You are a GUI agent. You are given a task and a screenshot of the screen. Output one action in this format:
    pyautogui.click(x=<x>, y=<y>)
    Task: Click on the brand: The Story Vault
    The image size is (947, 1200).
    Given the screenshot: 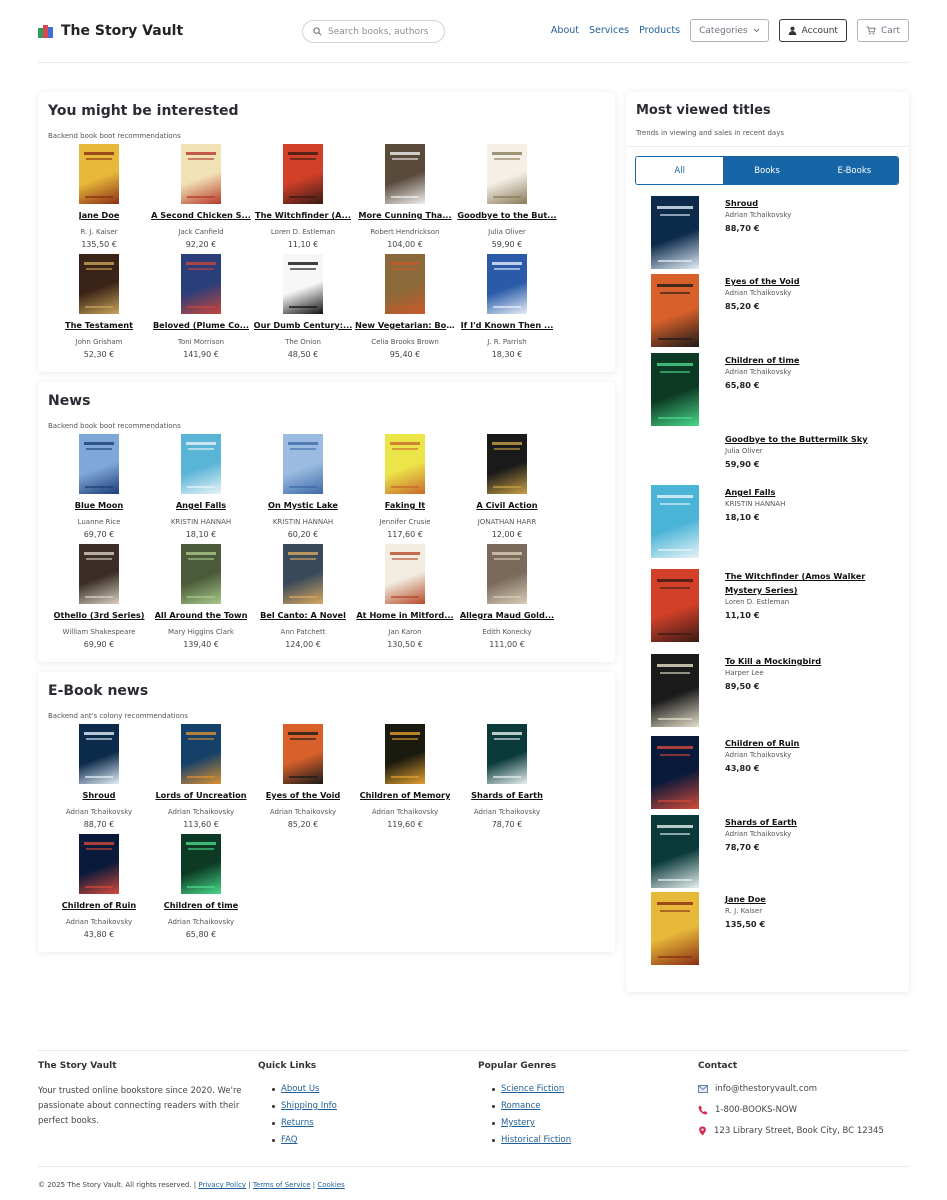 What is the action you would take?
    pyautogui.click(x=110, y=31)
    